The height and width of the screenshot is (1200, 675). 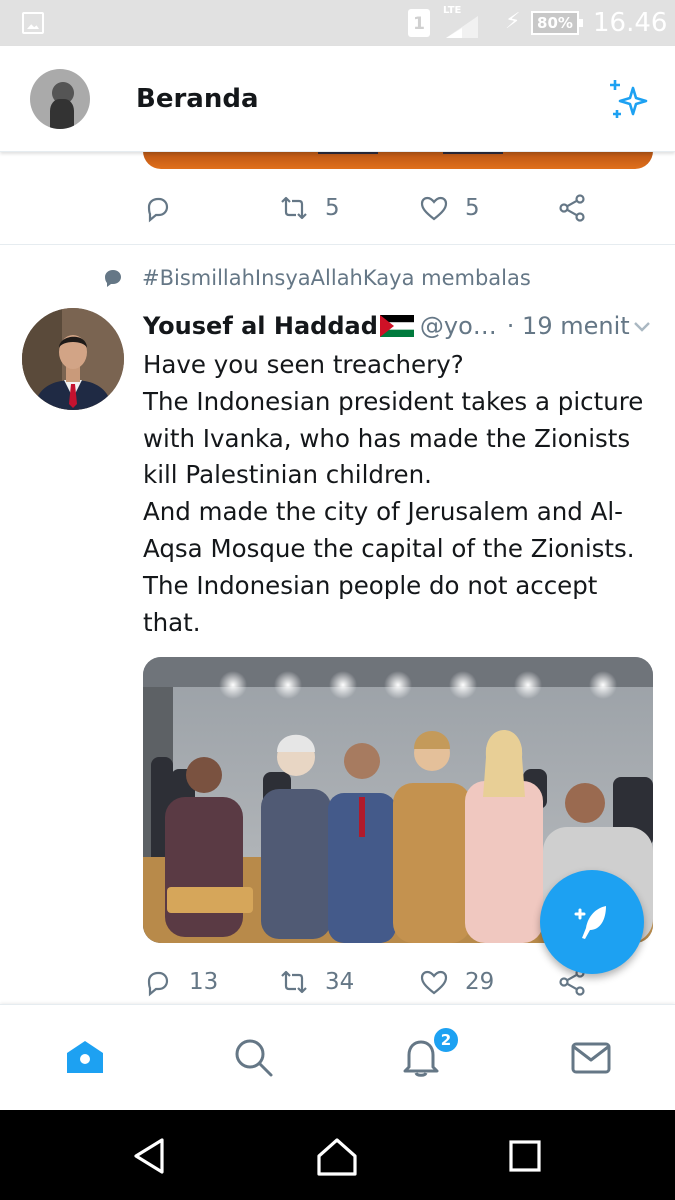 I want to click on home-nav-button, so click(x=337, y=1156).